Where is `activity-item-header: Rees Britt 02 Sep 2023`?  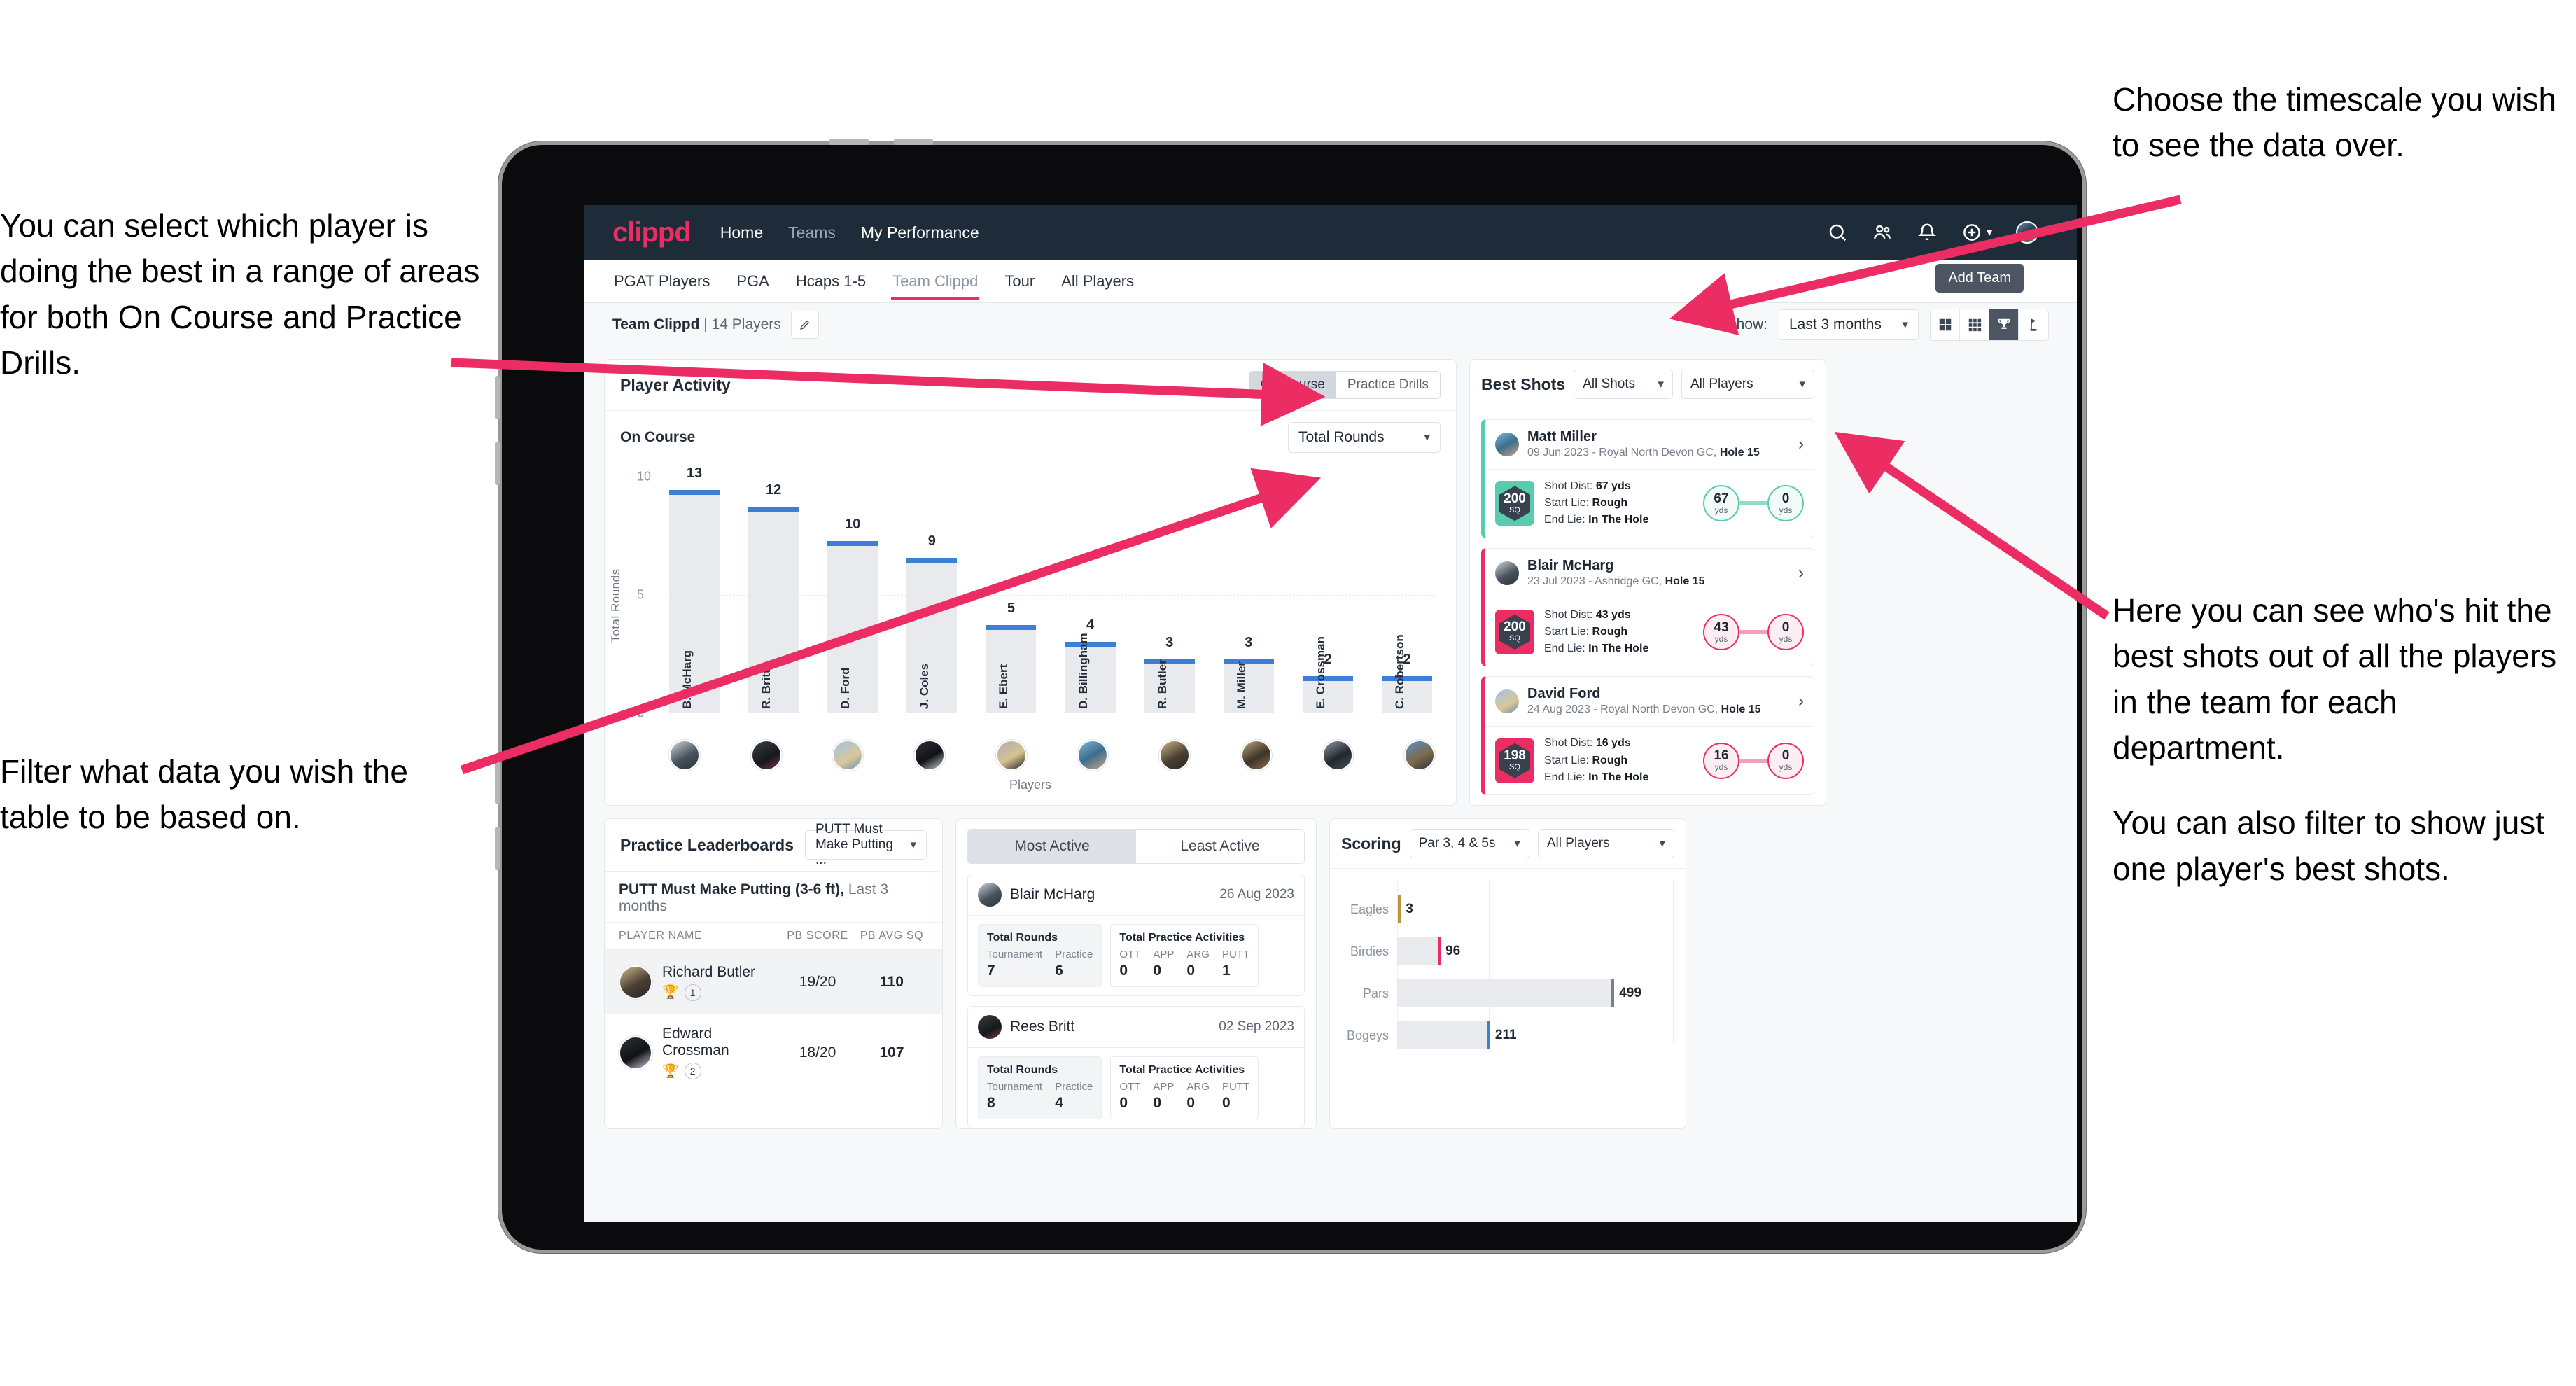 activity-item-header: Rees Britt 02 Sep 2023 is located at coordinates (1136, 1028).